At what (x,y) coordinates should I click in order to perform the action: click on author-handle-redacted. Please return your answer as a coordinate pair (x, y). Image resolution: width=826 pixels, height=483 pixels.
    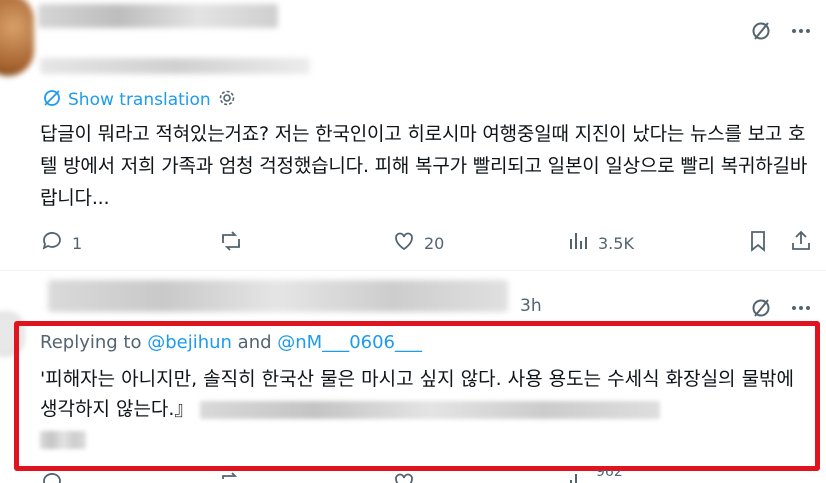
    Looking at the image, I should click on (175, 66).